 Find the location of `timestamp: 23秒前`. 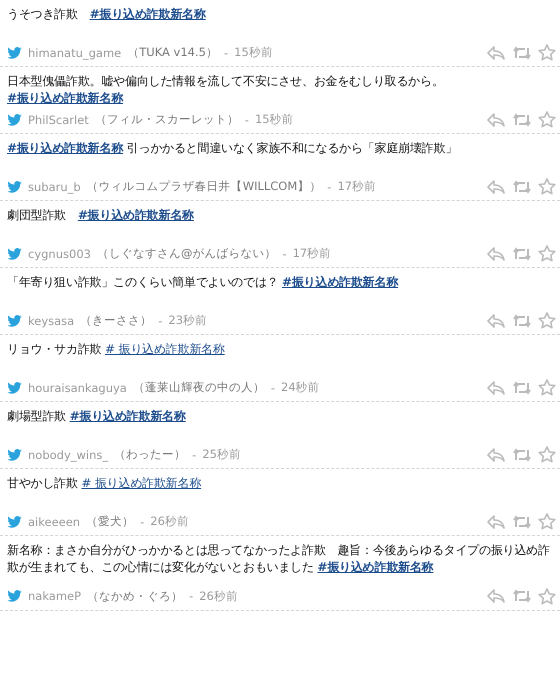

timestamp: 23秒前 is located at coordinates (188, 320).